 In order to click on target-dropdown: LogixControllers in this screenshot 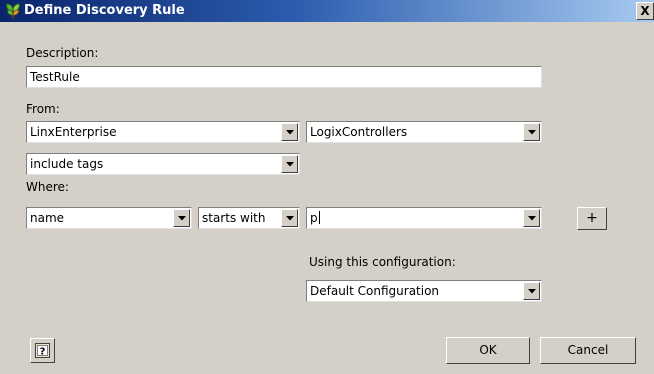, I will do `click(424, 132)`.